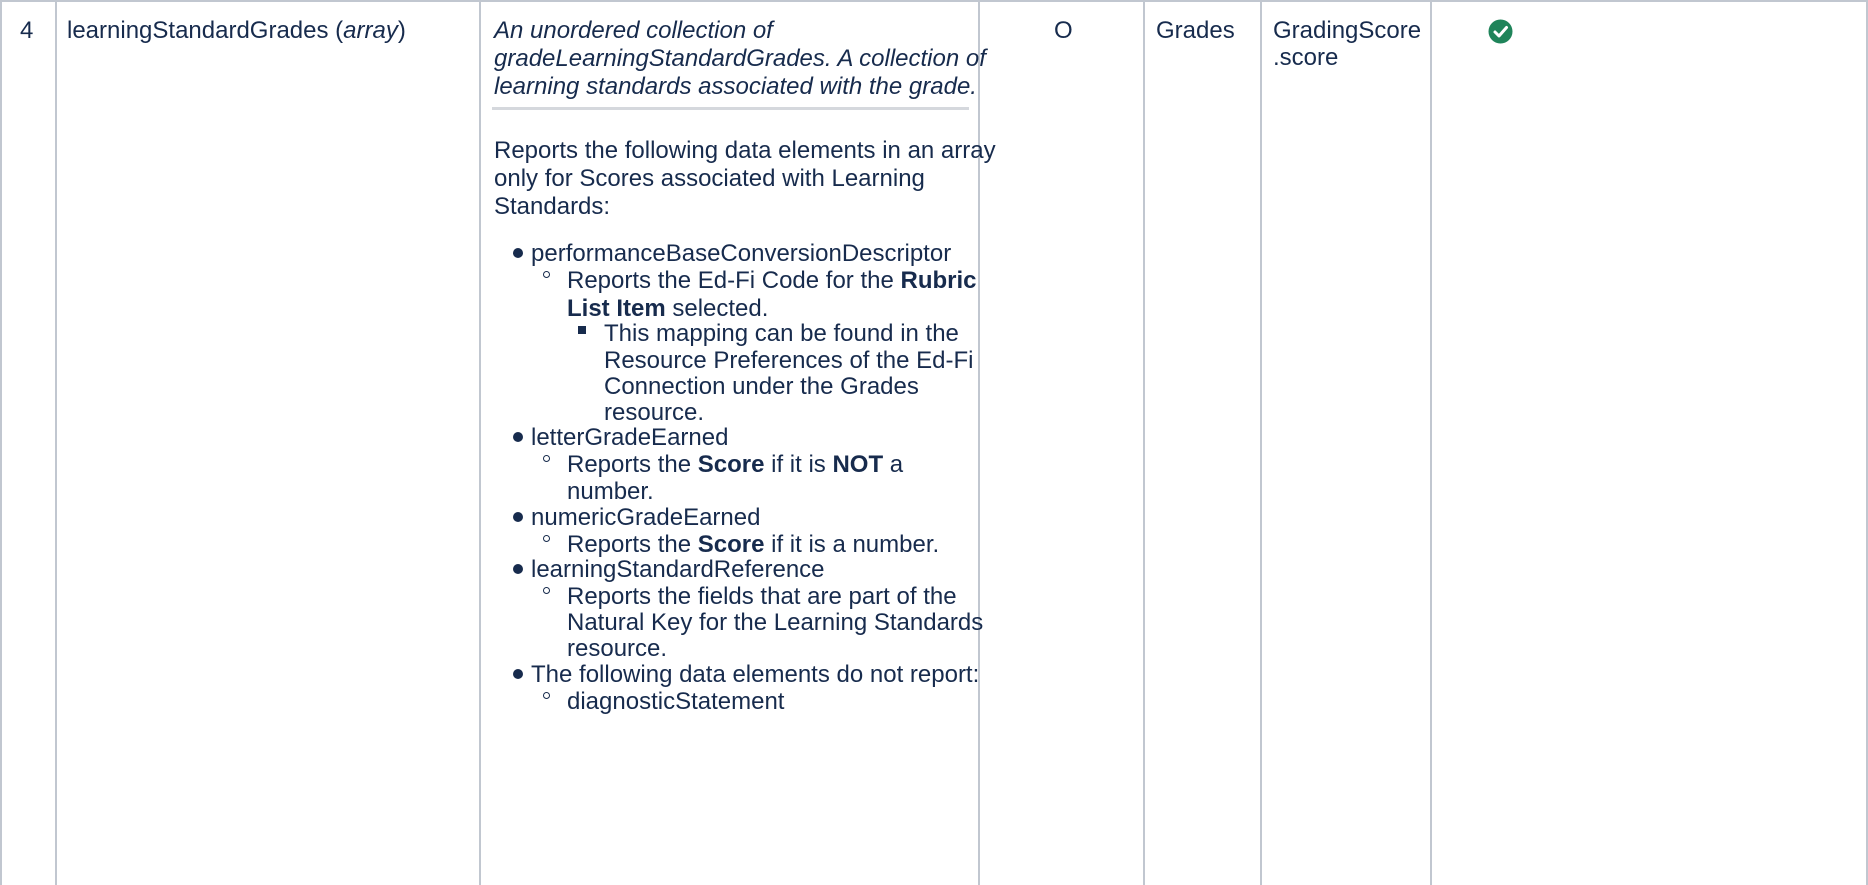  I want to click on list-subitem-cont: resource., so click(617, 648).